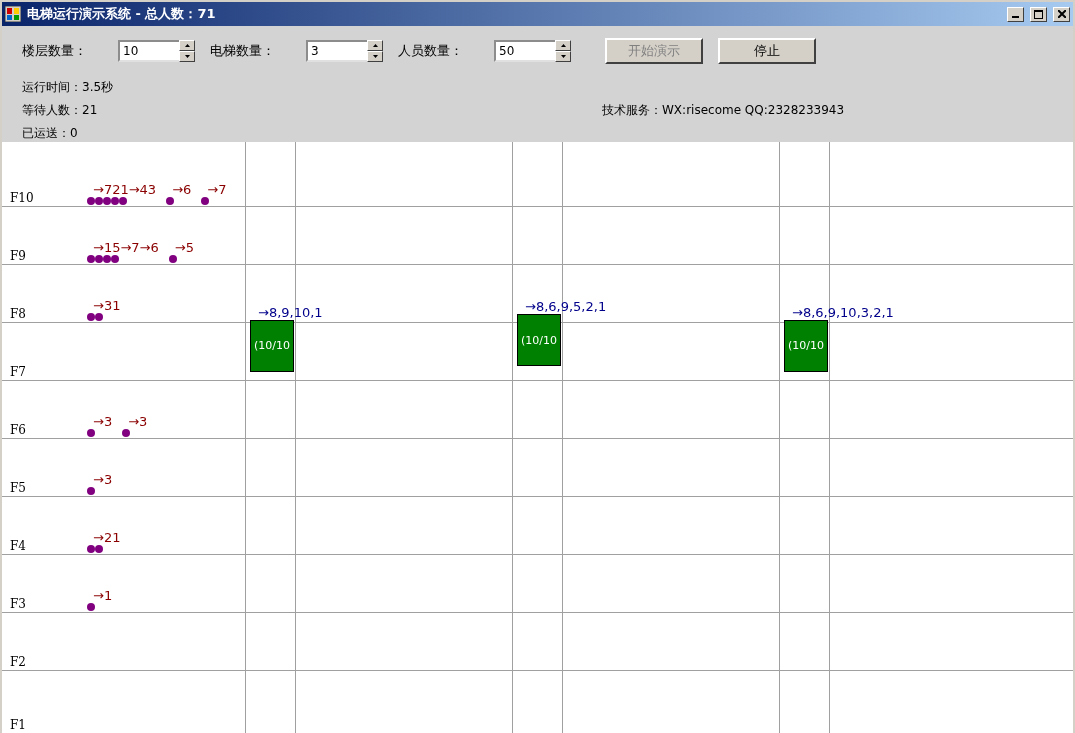 Image resolution: width=1075 pixels, height=733 pixels. Describe the element at coordinates (55, 51) in the screenshot. I see `setting-label: 楼层数量：` at that location.